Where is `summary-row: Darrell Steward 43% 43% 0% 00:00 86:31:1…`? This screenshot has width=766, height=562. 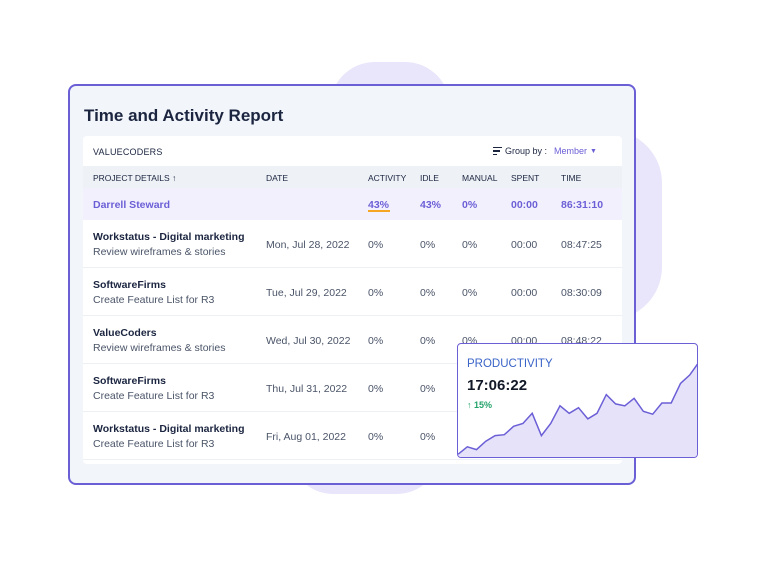
summary-row: Darrell Steward 43% 43% 0% 00:00 86:31:1… is located at coordinates (352, 204).